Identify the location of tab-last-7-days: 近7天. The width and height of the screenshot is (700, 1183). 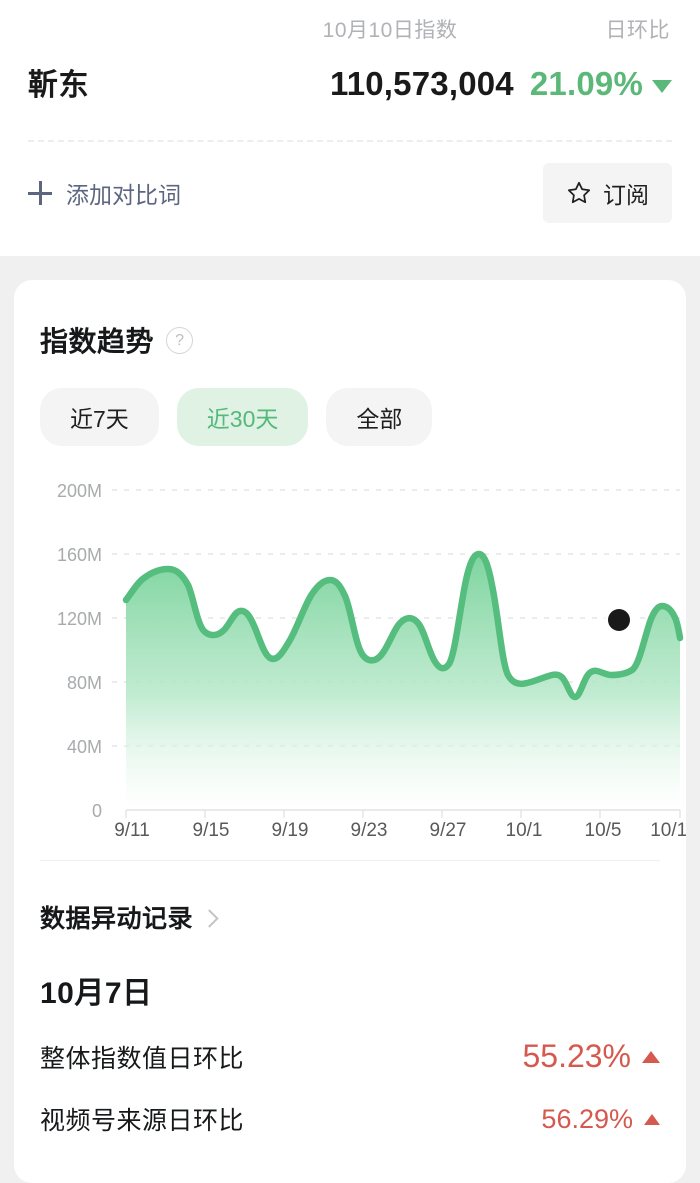
(99, 417).